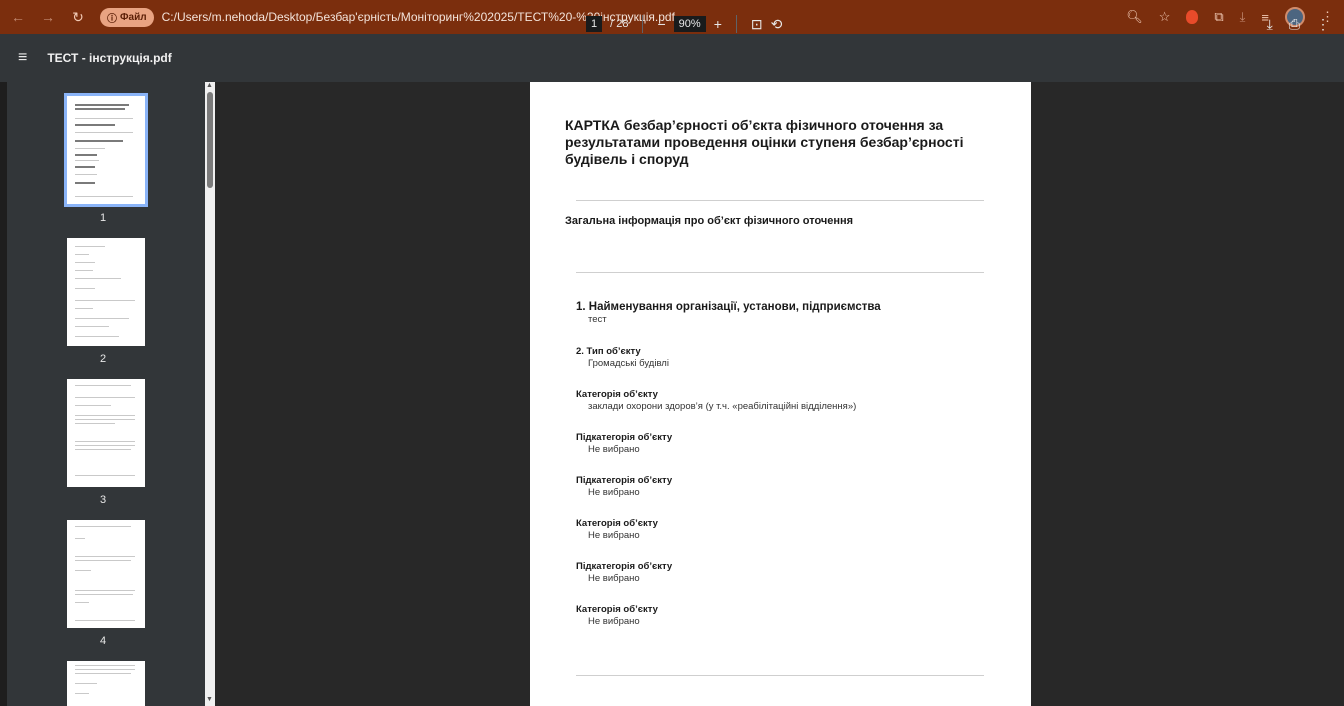 The width and height of the screenshot is (1344, 706). What do you see at coordinates (22, 58) in the screenshot?
I see `hamburger-menu-icon: ≡` at bounding box center [22, 58].